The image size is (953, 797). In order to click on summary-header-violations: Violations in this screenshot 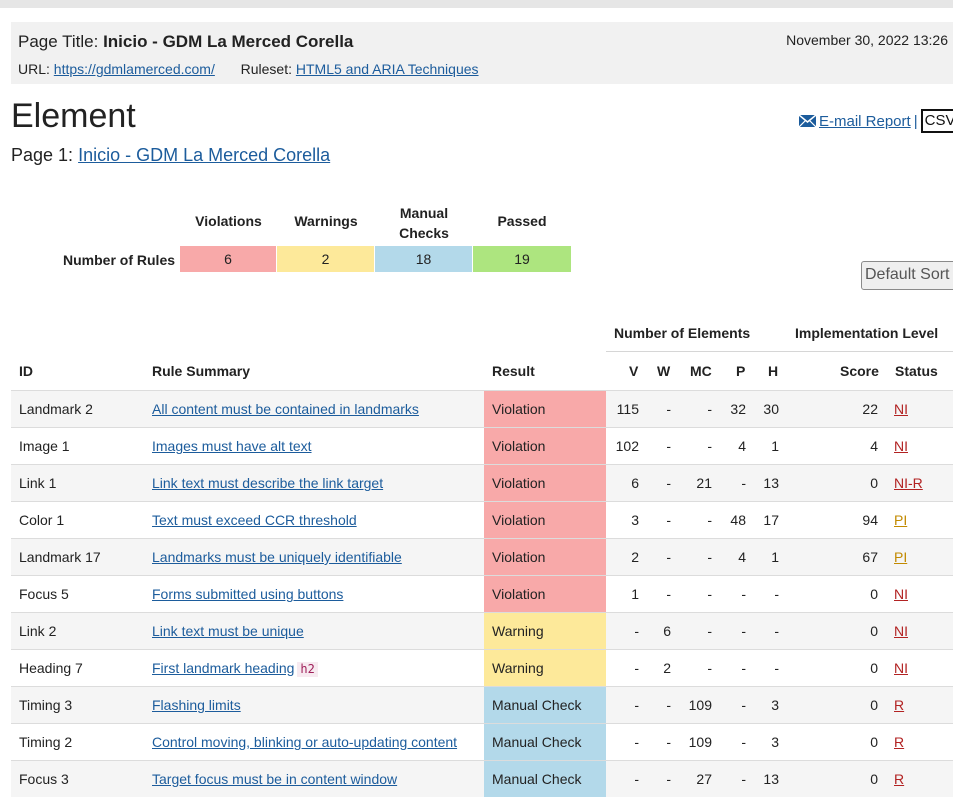, I will do `click(228, 221)`.